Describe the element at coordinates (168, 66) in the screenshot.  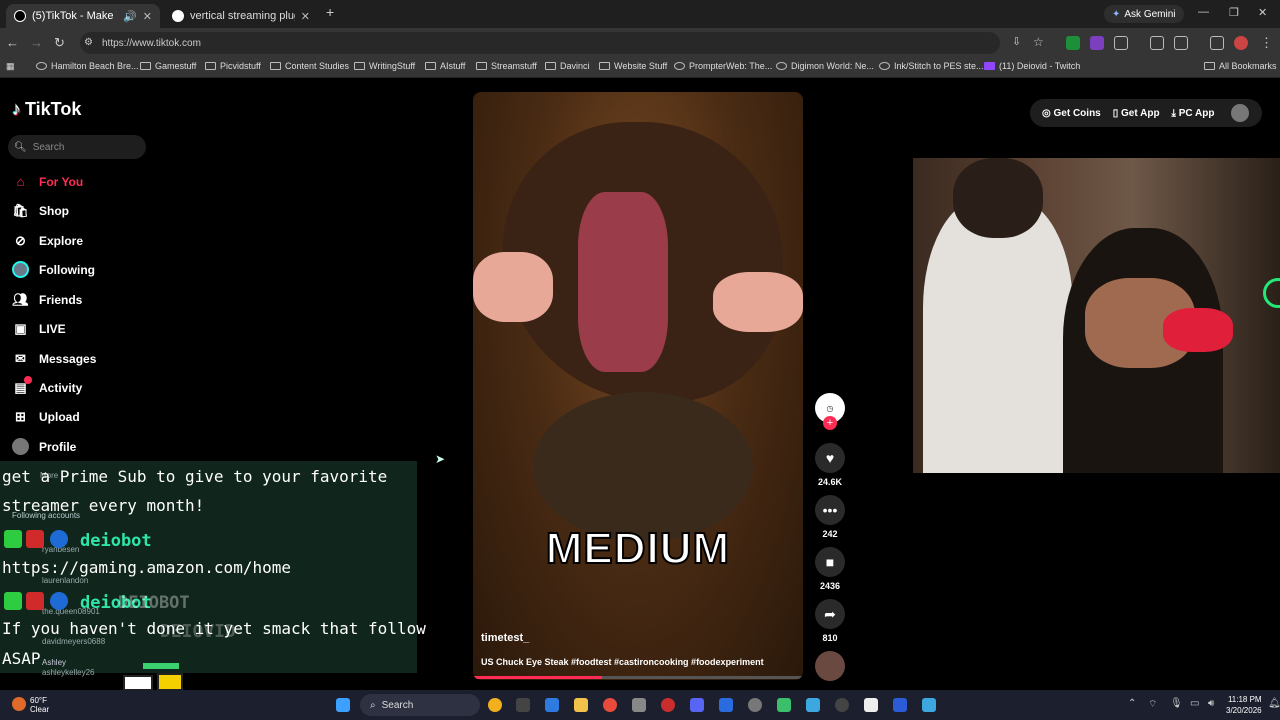
I see `bookmark-folder: Gamestuff` at that location.